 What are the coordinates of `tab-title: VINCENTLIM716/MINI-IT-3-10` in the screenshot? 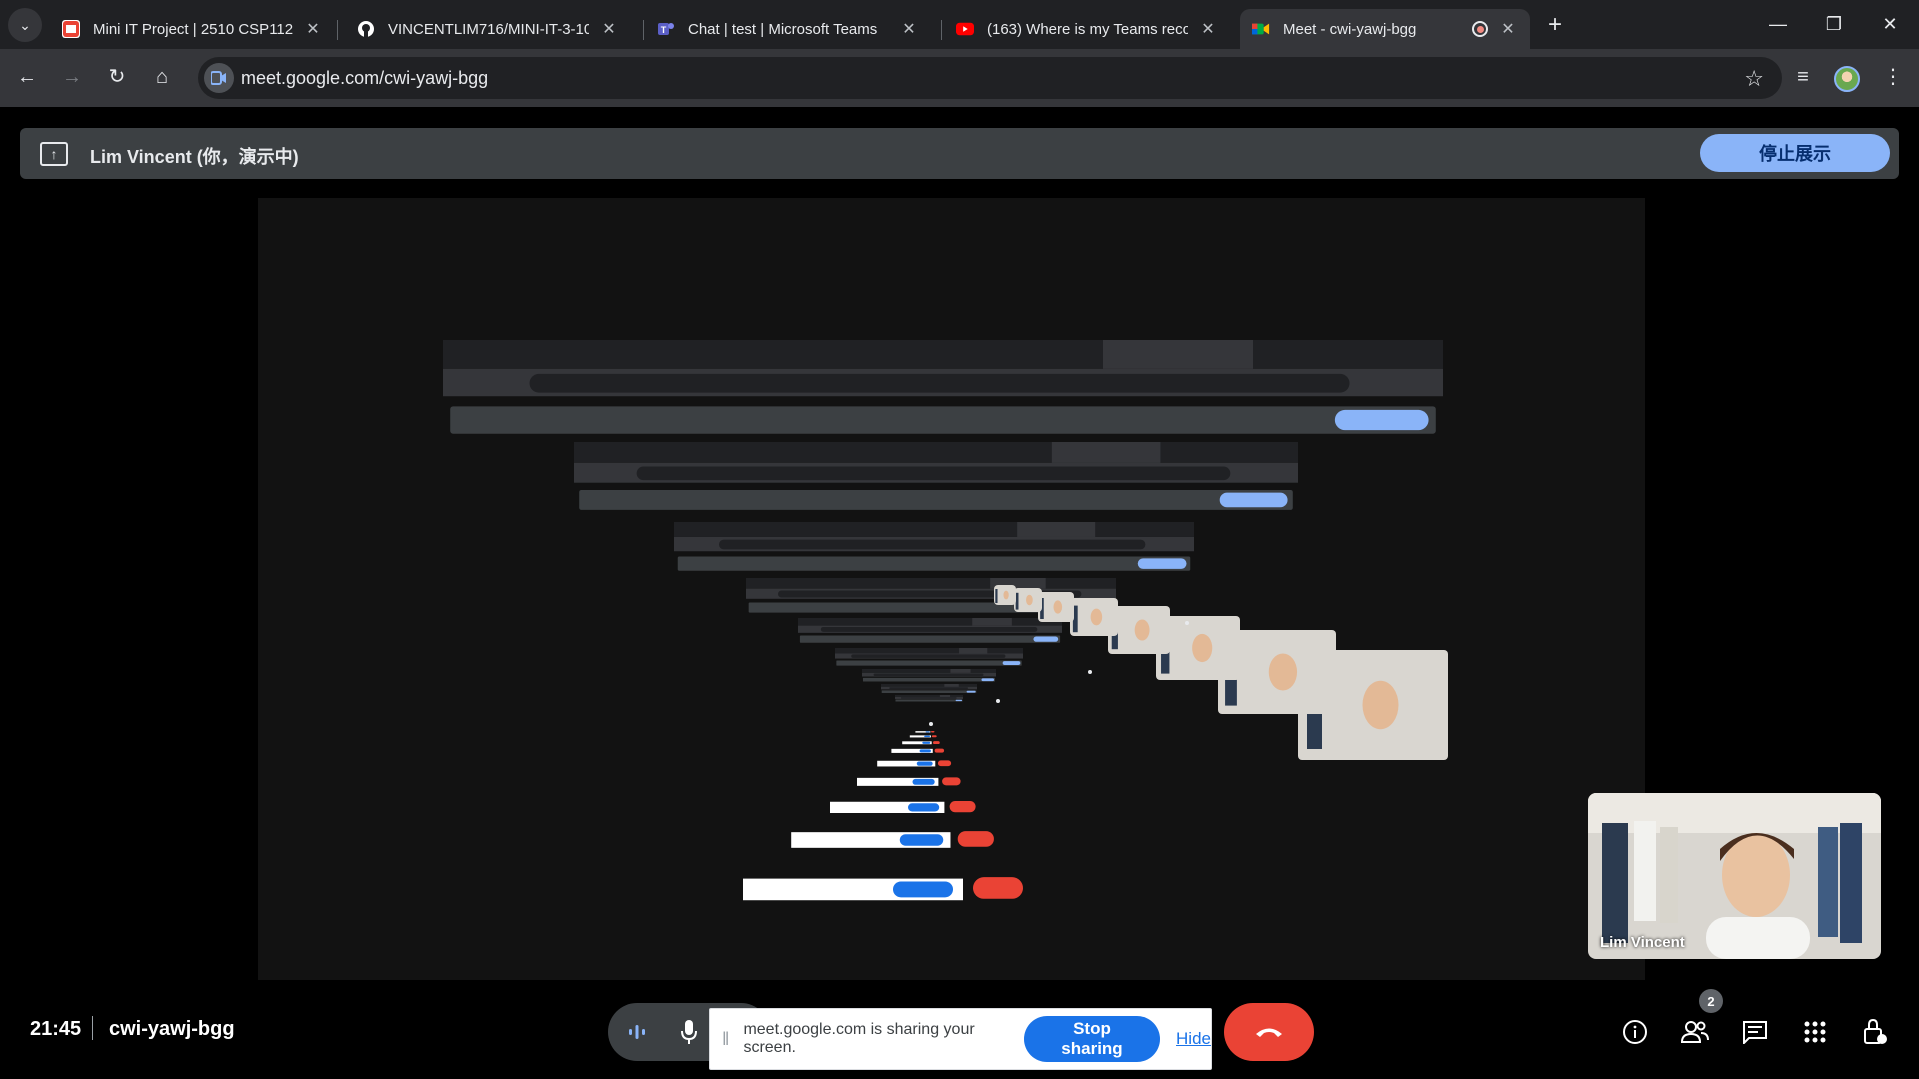 It's located at (488, 29).